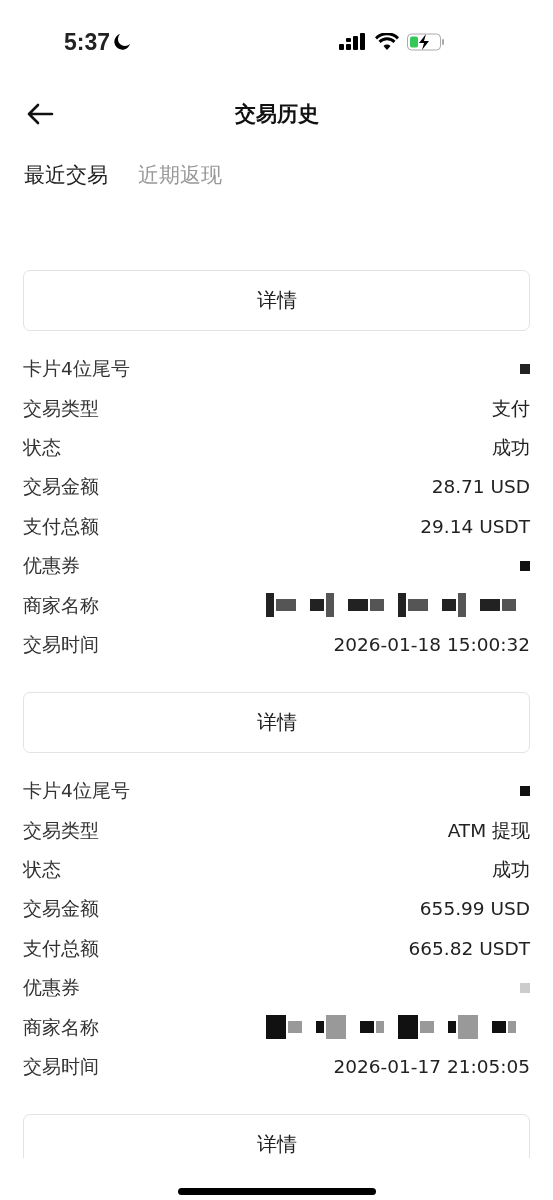  What do you see at coordinates (66, 175) in the screenshot?
I see `tab: 最近交易` at bounding box center [66, 175].